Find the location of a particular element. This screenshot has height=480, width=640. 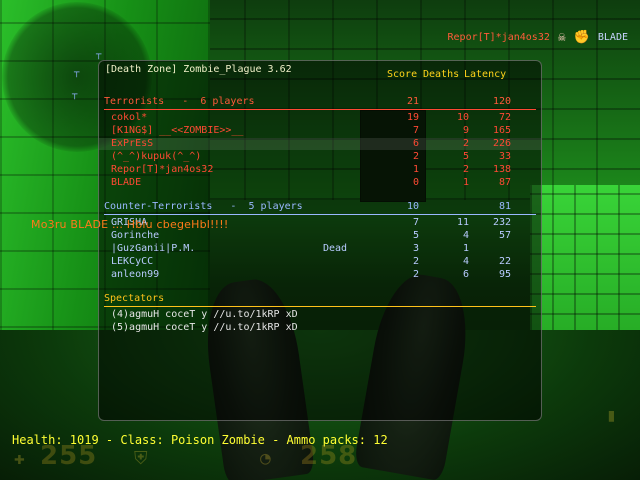

team-header-terrorists: Terrorists - 6 players 21 120 is located at coordinates (320, 102).